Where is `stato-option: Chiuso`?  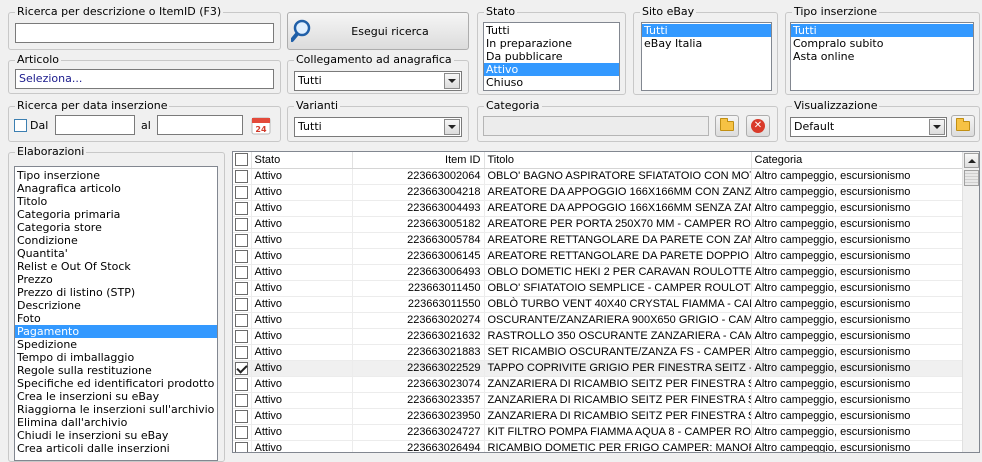 stato-option: Chiuso is located at coordinates (551, 82).